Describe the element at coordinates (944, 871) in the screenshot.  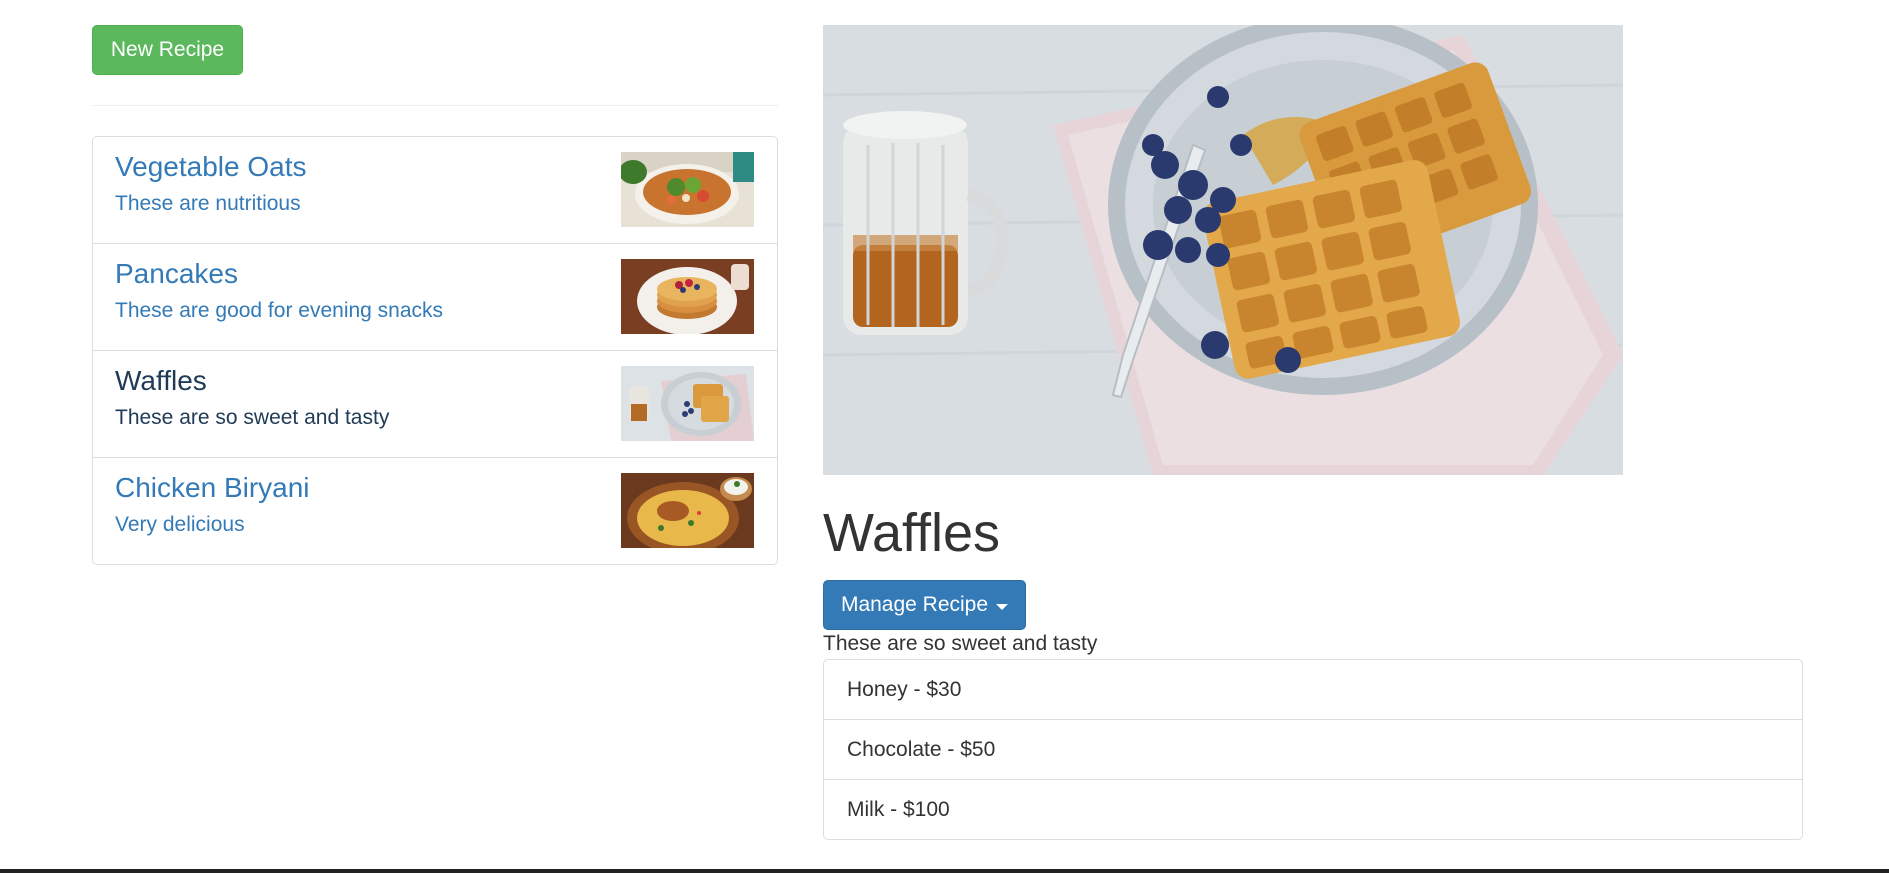
I see `bottom-border` at that location.